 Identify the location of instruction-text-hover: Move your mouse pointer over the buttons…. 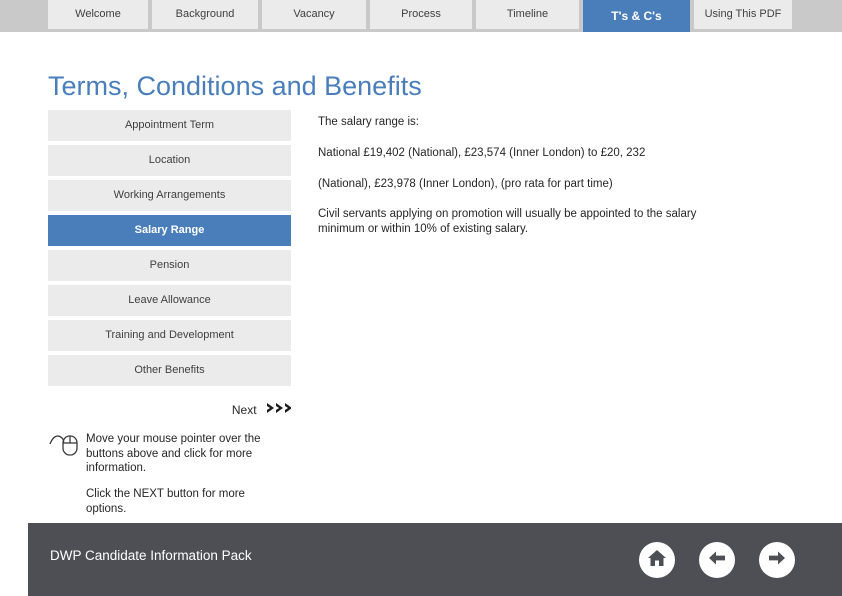
(173, 453).